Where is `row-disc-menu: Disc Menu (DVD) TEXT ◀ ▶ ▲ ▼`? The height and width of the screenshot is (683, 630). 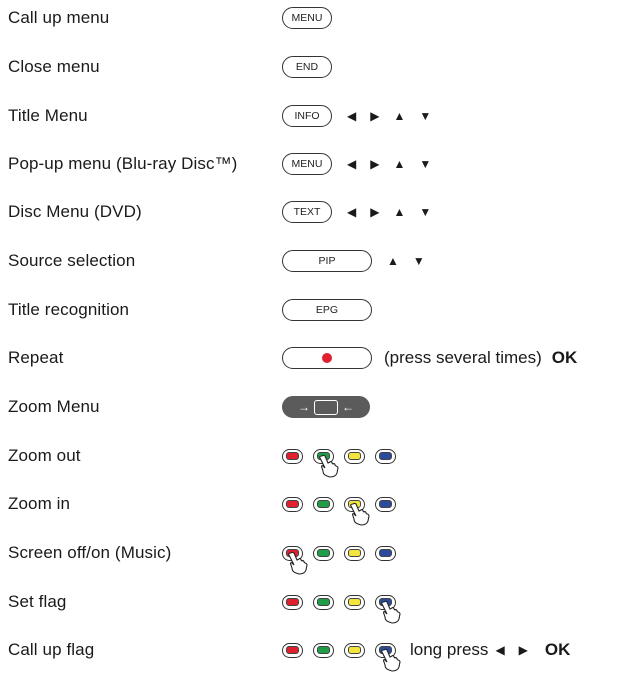 row-disc-menu: Disc Menu (DVD) TEXT ◀ ▶ ▲ ▼ is located at coordinates (315, 212).